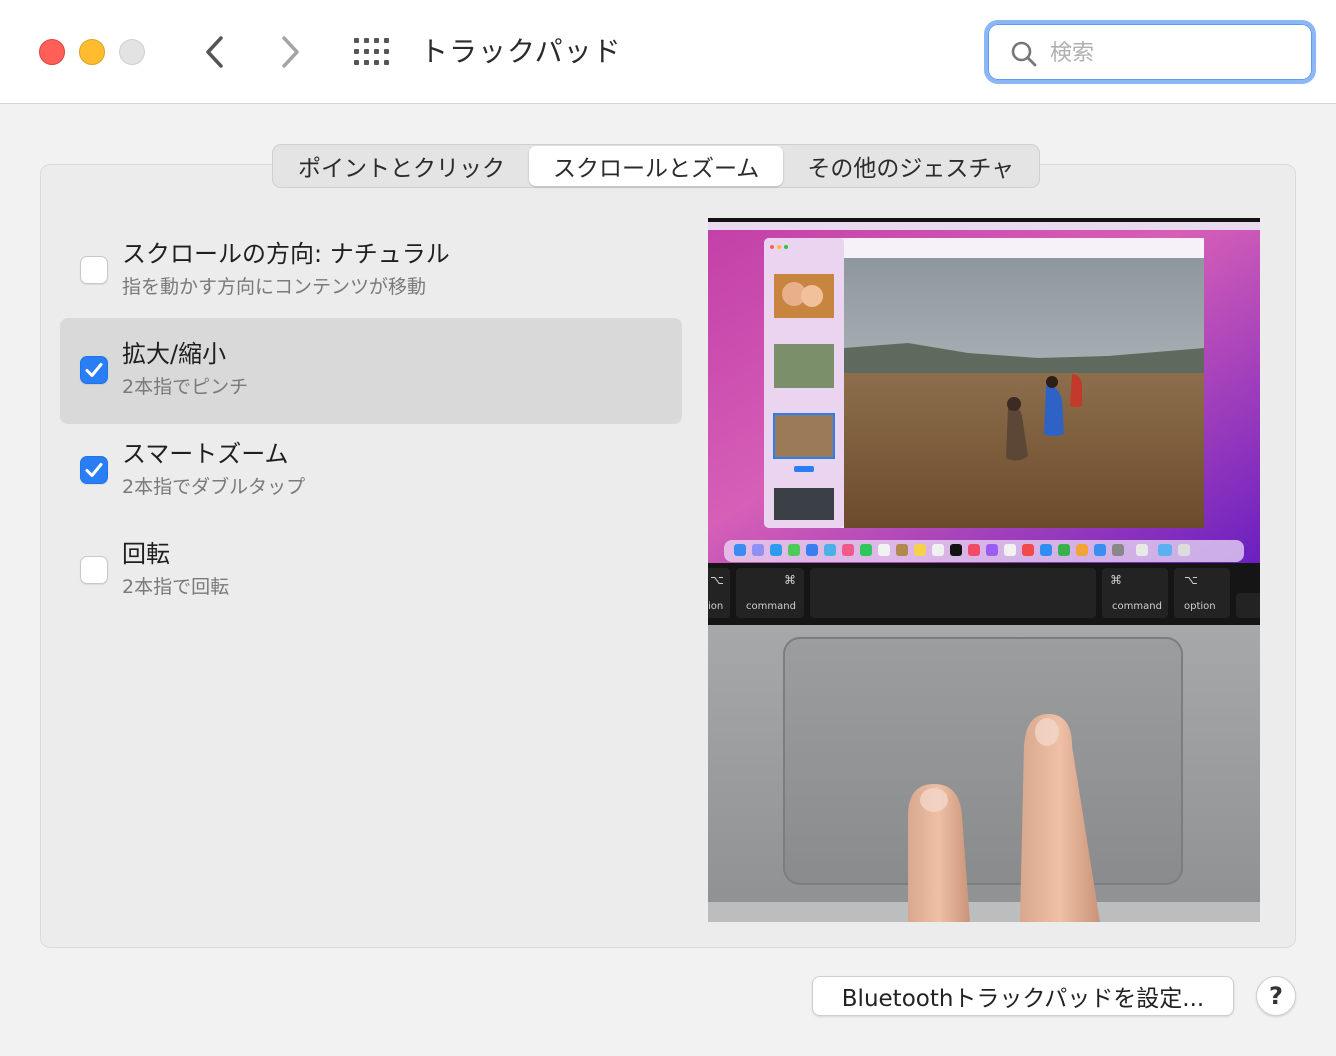  What do you see at coordinates (371, 371) in the screenshot?
I see `option-zoom-in-out: 拡大/縮小 2本指でピンチ` at bounding box center [371, 371].